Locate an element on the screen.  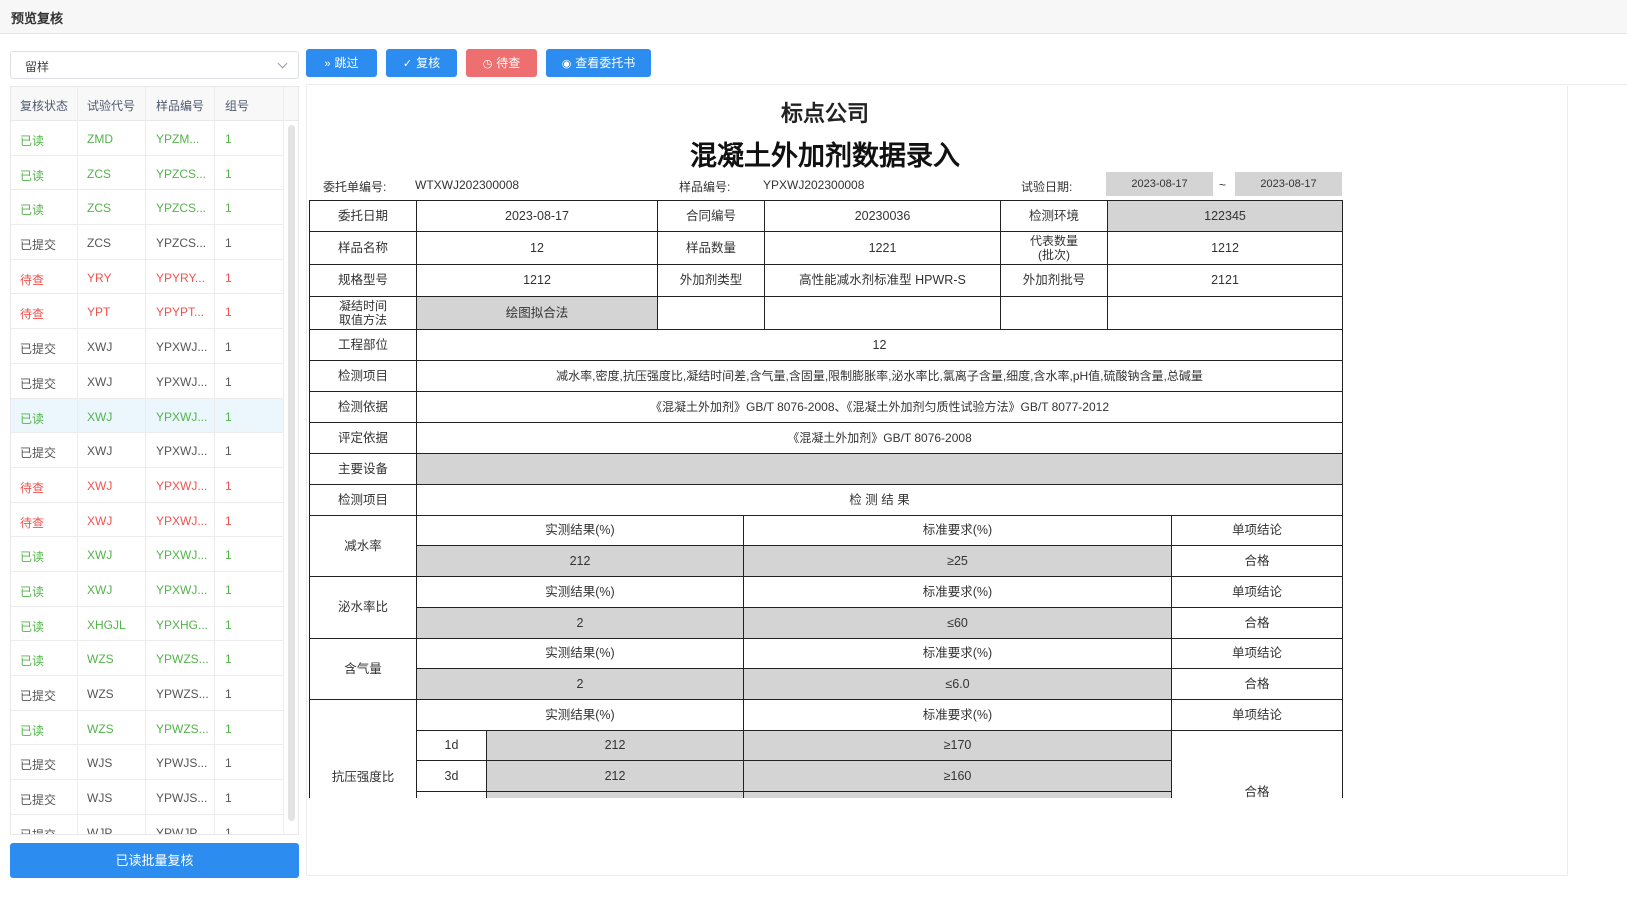
test-basis-label: 检测依据 is located at coordinates (363, 407).